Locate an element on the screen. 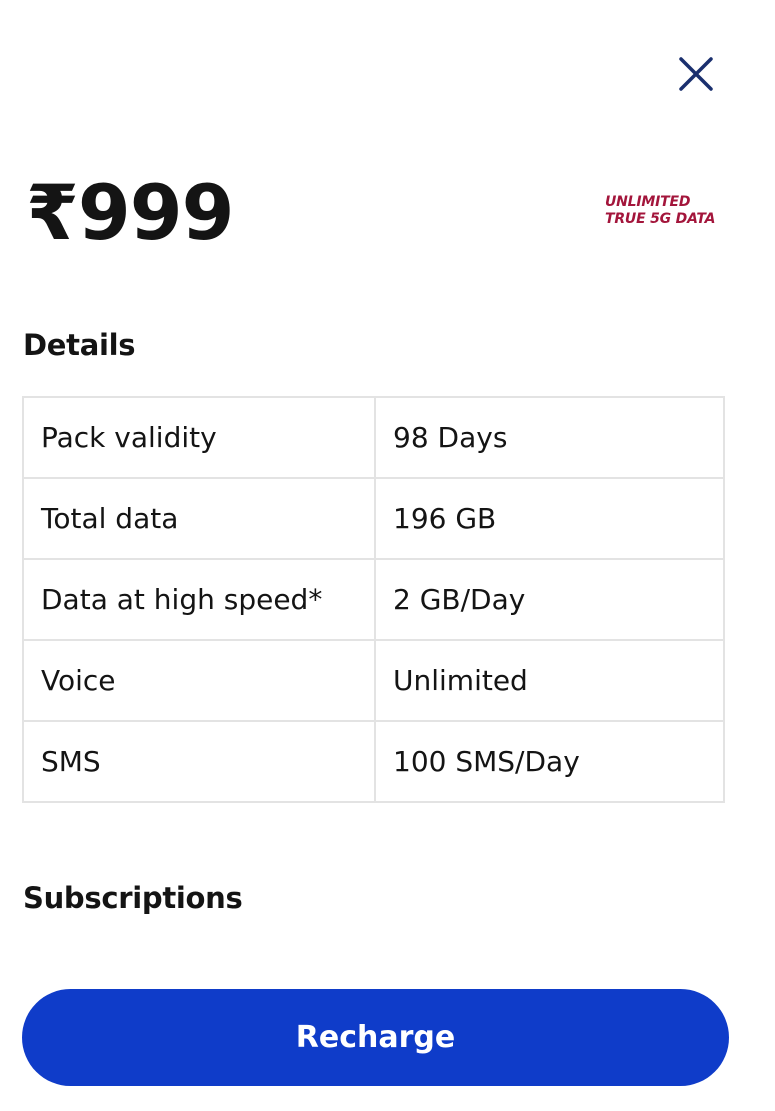  recharge-button: Recharge is located at coordinates (375, 1037).